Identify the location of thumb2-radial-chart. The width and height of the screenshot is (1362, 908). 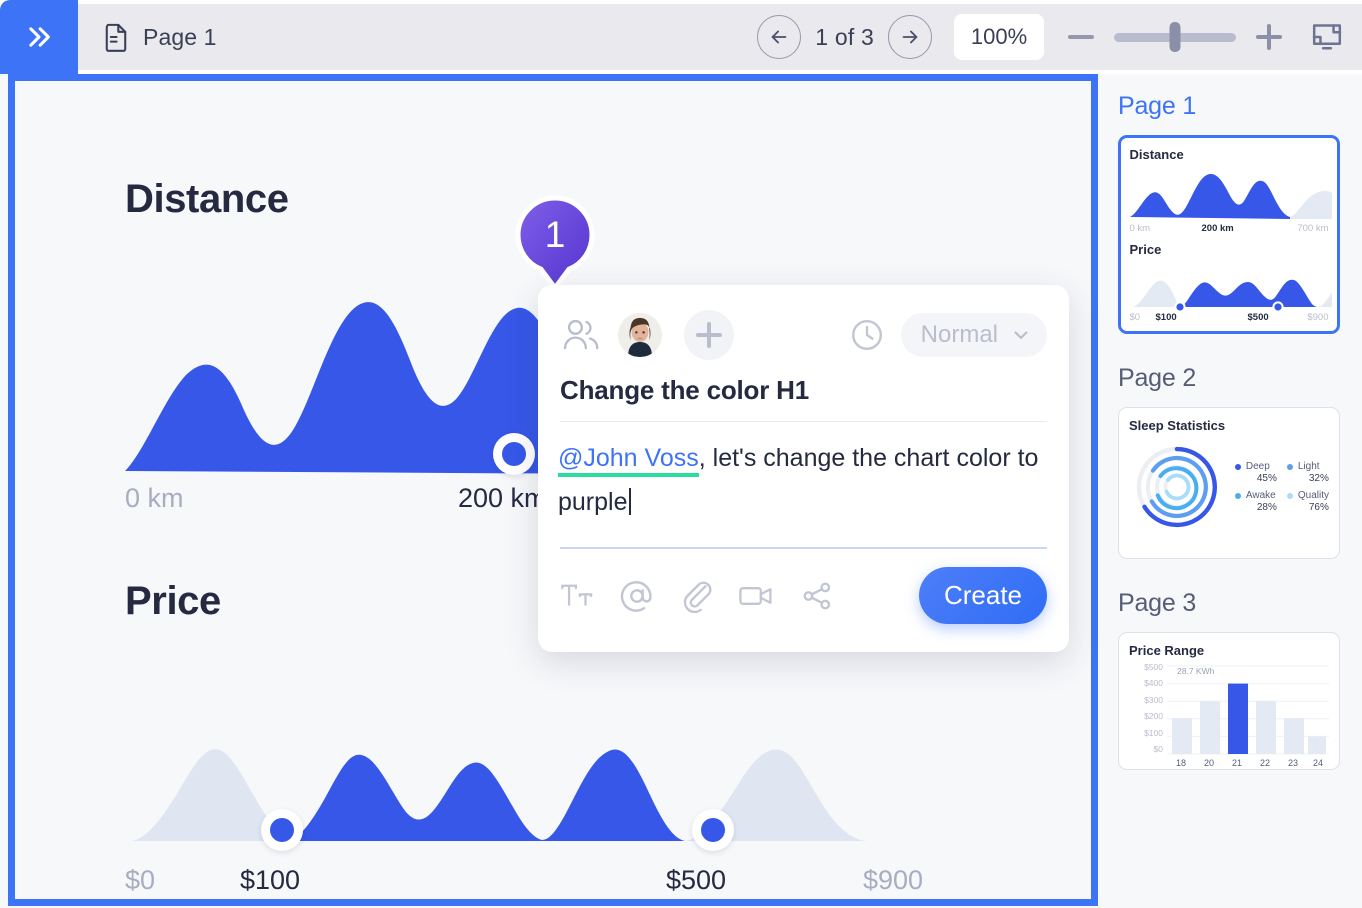
(1177, 487).